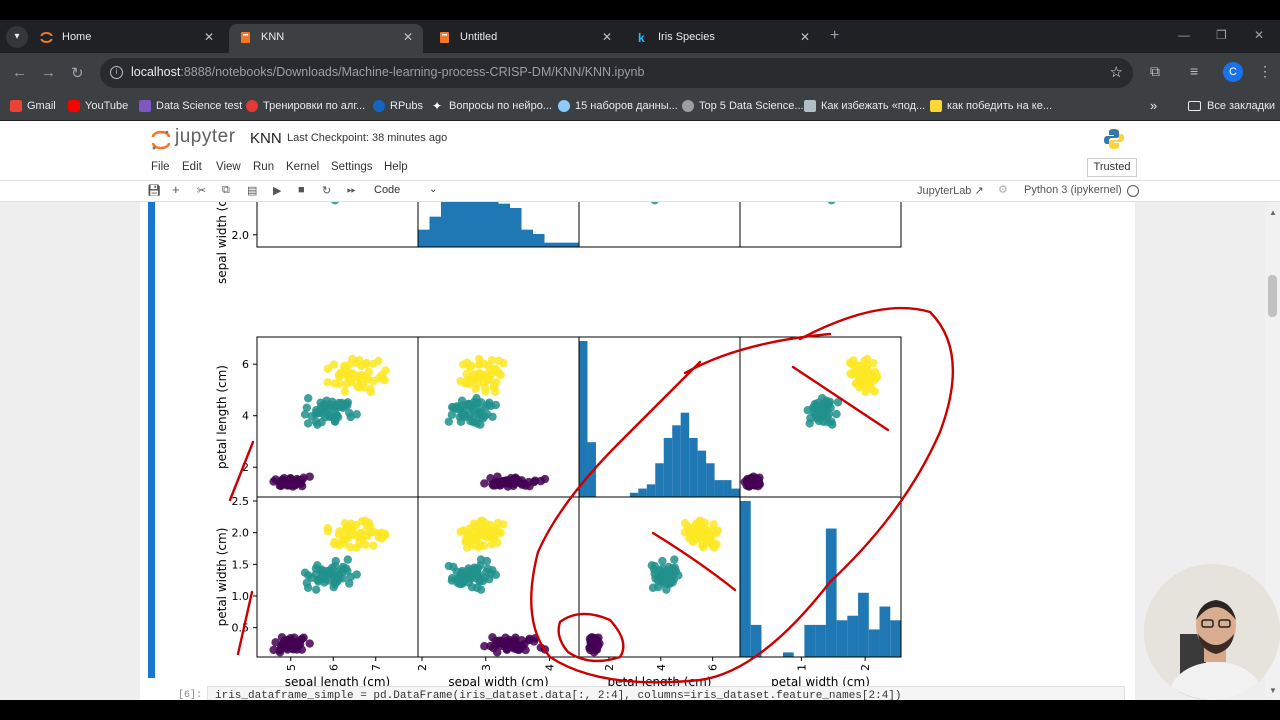 This screenshot has height=720, width=1280. I want to click on tab-untitled: Untitled ✕, so click(525, 38).